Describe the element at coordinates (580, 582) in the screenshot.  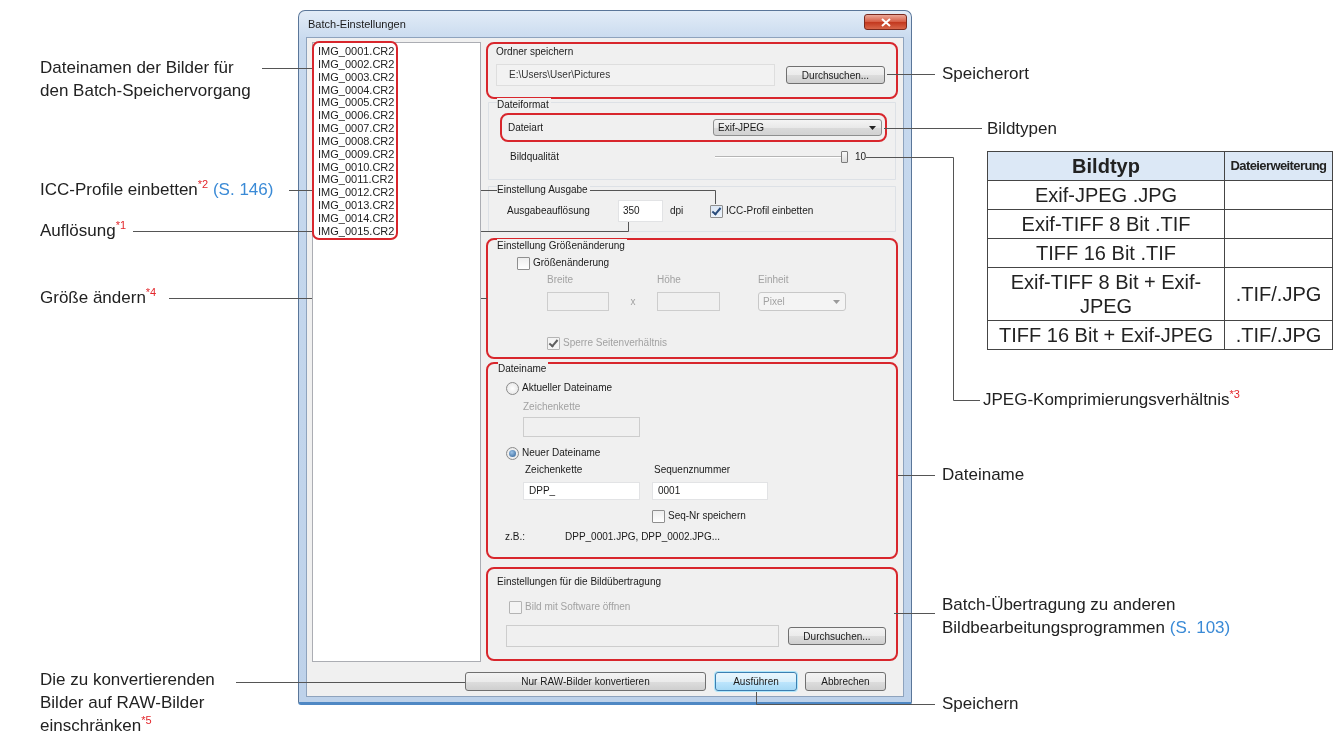
I see `group-title: Einstellungen für die Bildübertragung` at that location.